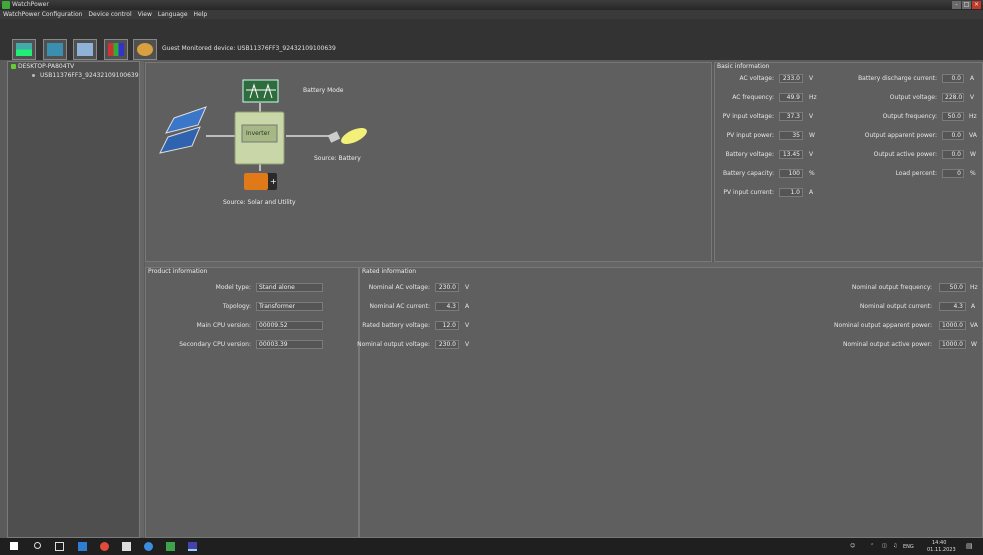 This screenshot has height=555, width=983. What do you see at coordinates (812, 135) in the screenshot?
I see `pv-input-power-unit: W` at bounding box center [812, 135].